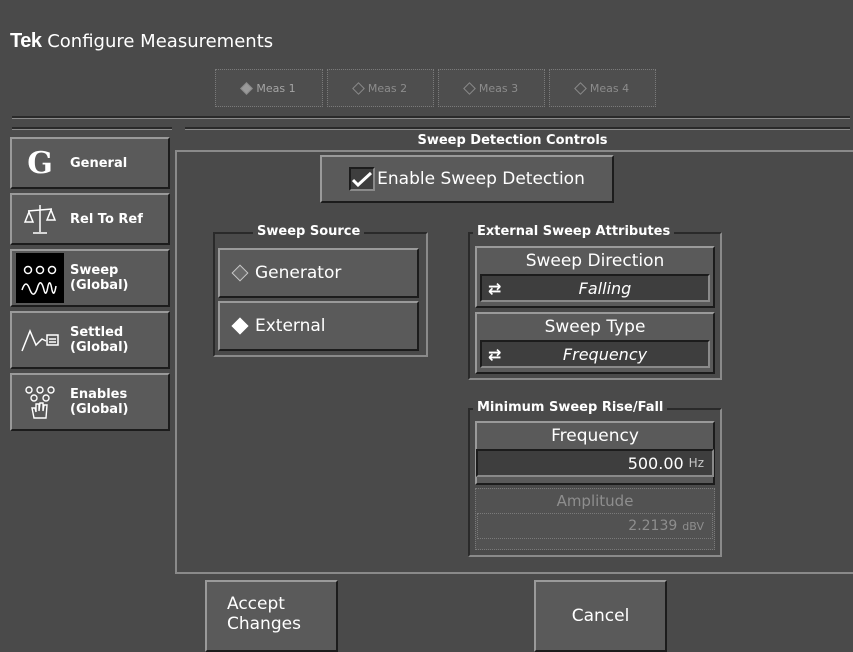 The image size is (853, 652). I want to click on frequency-label: Frequency, so click(595, 436).